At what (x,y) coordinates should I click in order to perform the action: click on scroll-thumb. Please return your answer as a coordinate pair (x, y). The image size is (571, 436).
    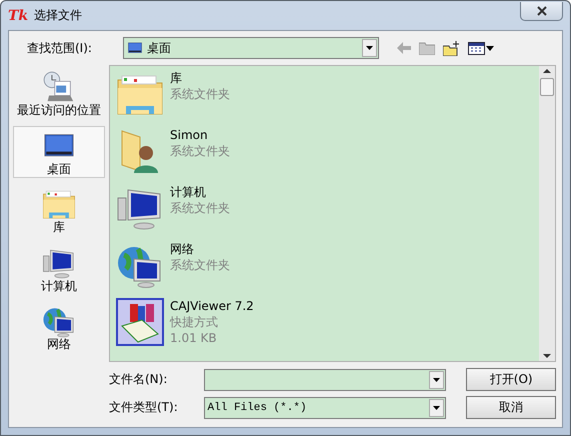
    Looking at the image, I should click on (547, 87).